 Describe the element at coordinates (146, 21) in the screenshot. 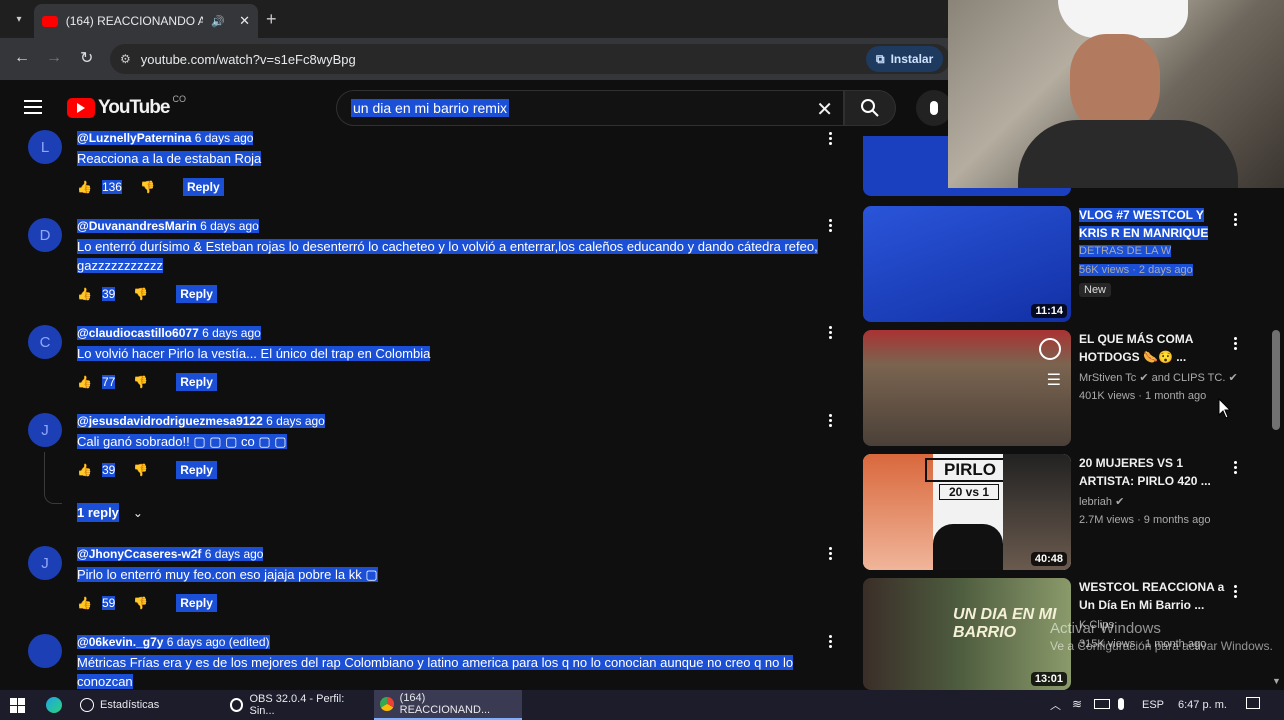

I see `browser-tab-active: (164) REACCIONANDO A LA 🔊 ✕` at that location.